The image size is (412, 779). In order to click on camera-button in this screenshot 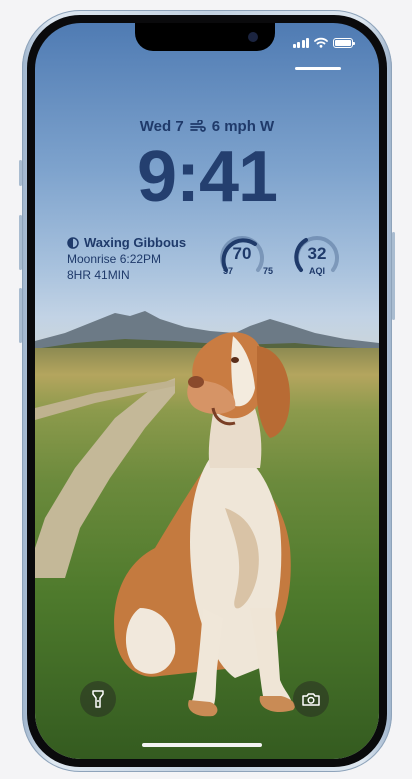, I will do `click(311, 699)`.